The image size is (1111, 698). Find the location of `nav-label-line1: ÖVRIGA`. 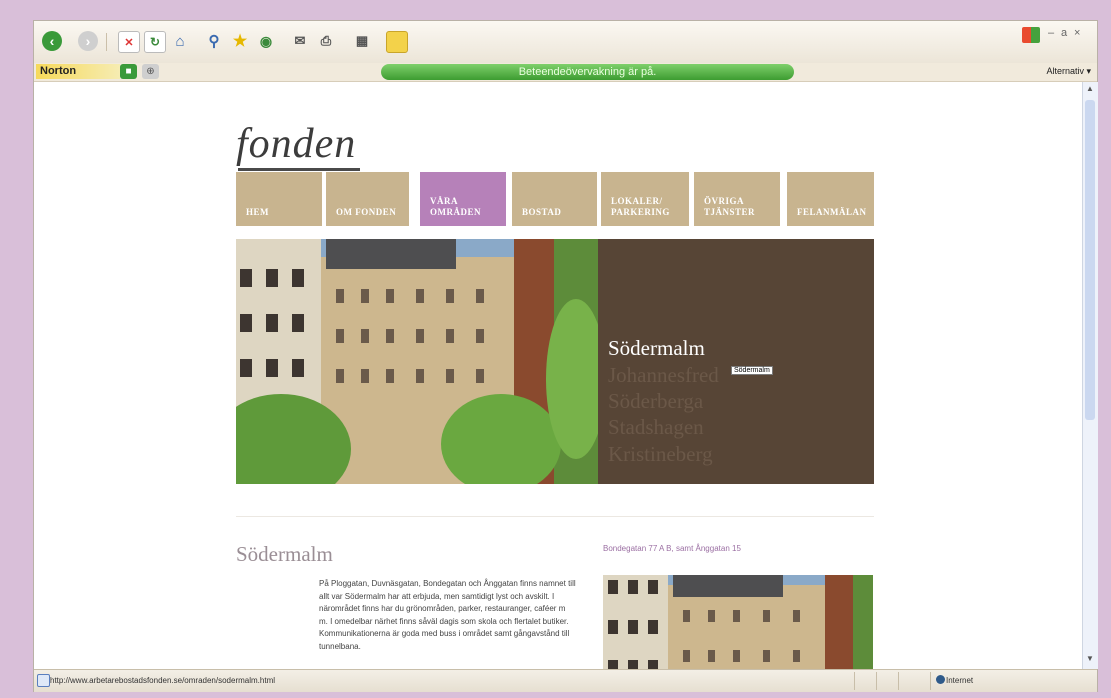

nav-label-line1: ÖVRIGA is located at coordinates (724, 201).